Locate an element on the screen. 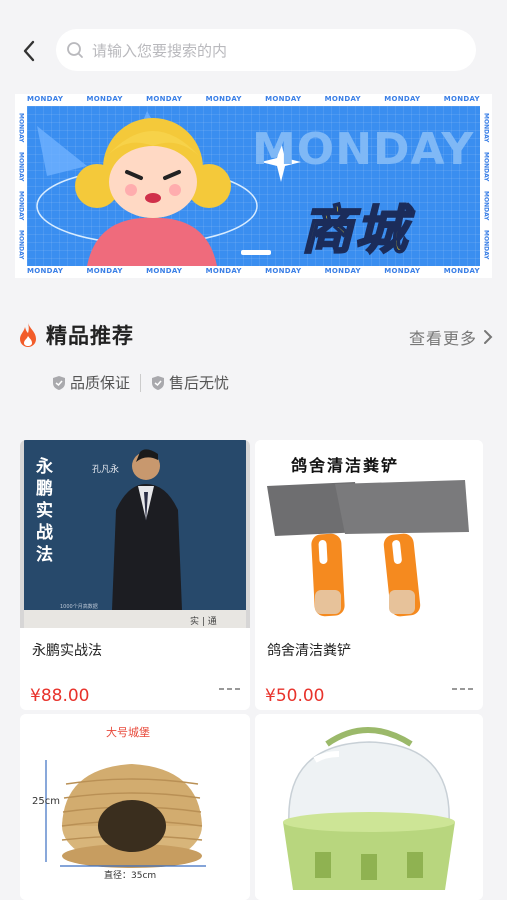 The image size is (507, 900). product-price: ¥88.00 is located at coordinates (60, 696).